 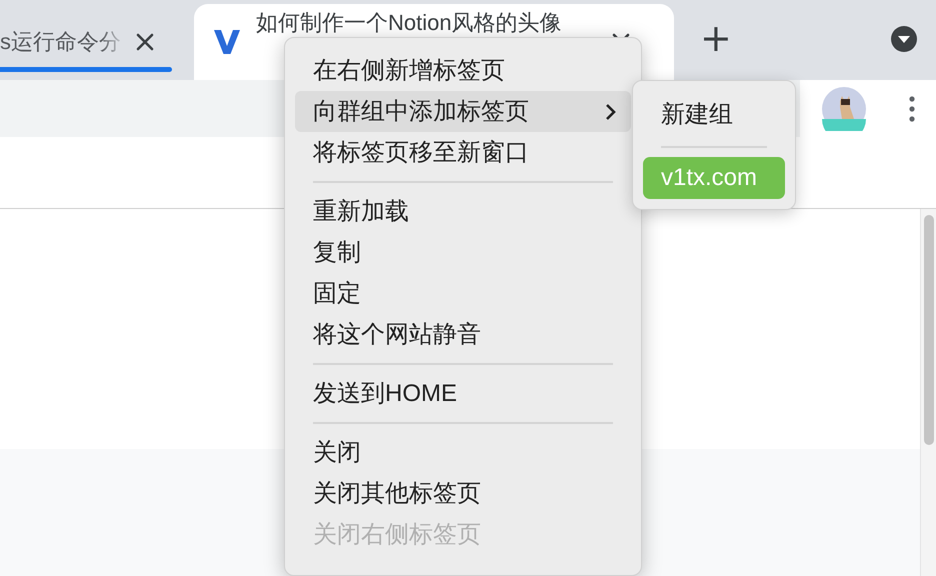 I want to click on tab-title: 如何制作一个Notion风格的头像, so click(x=409, y=23).